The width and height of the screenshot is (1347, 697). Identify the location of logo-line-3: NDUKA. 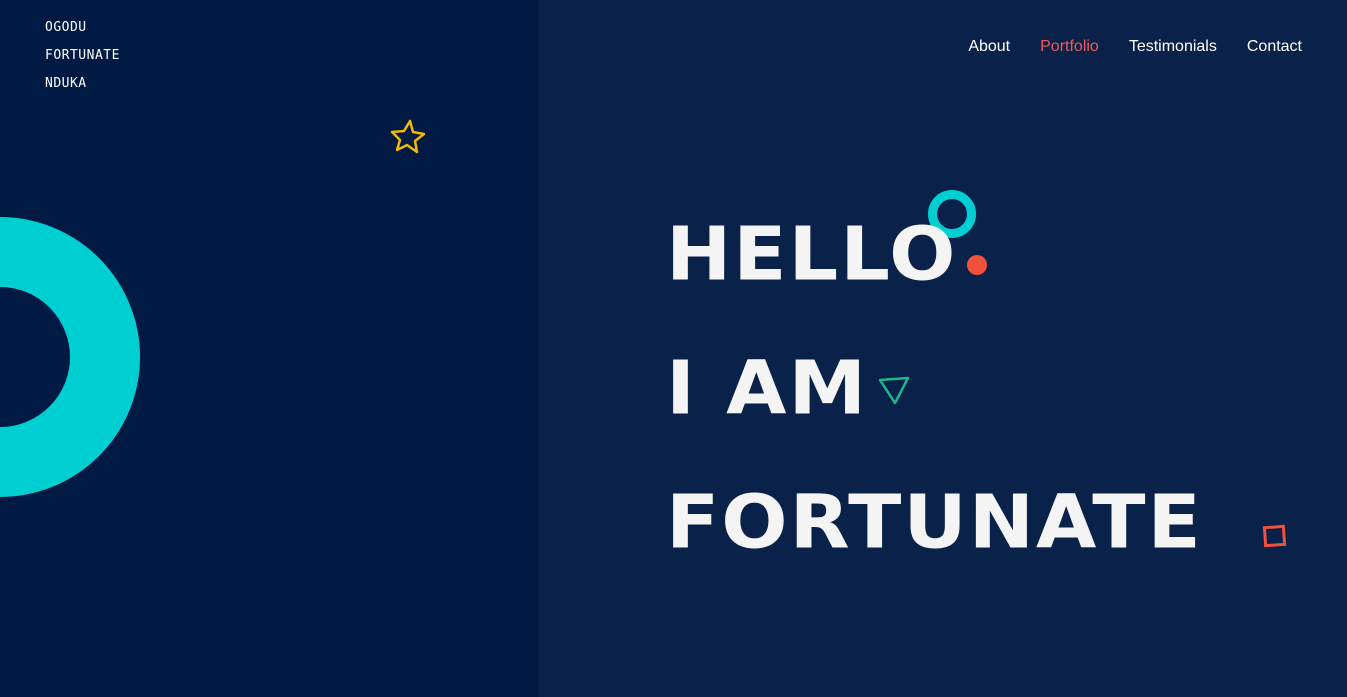
(66, 83).